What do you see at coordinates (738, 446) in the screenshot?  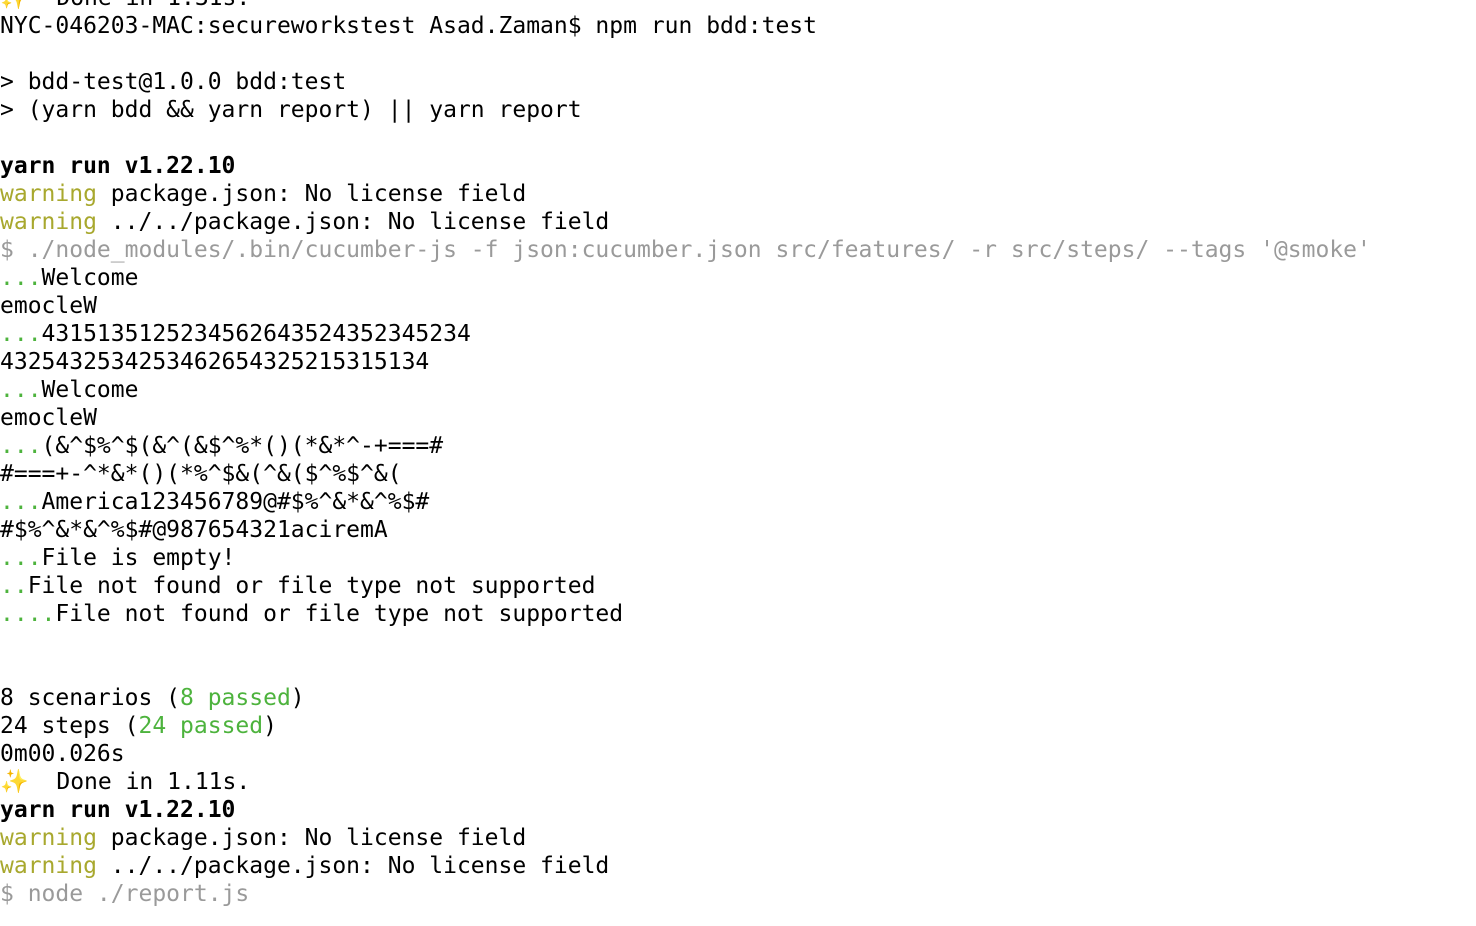 I see `terminal-line: ...(&^$%^$(&^(&$^%*()(*&*^-+===#` at bounding box center [738, 446].